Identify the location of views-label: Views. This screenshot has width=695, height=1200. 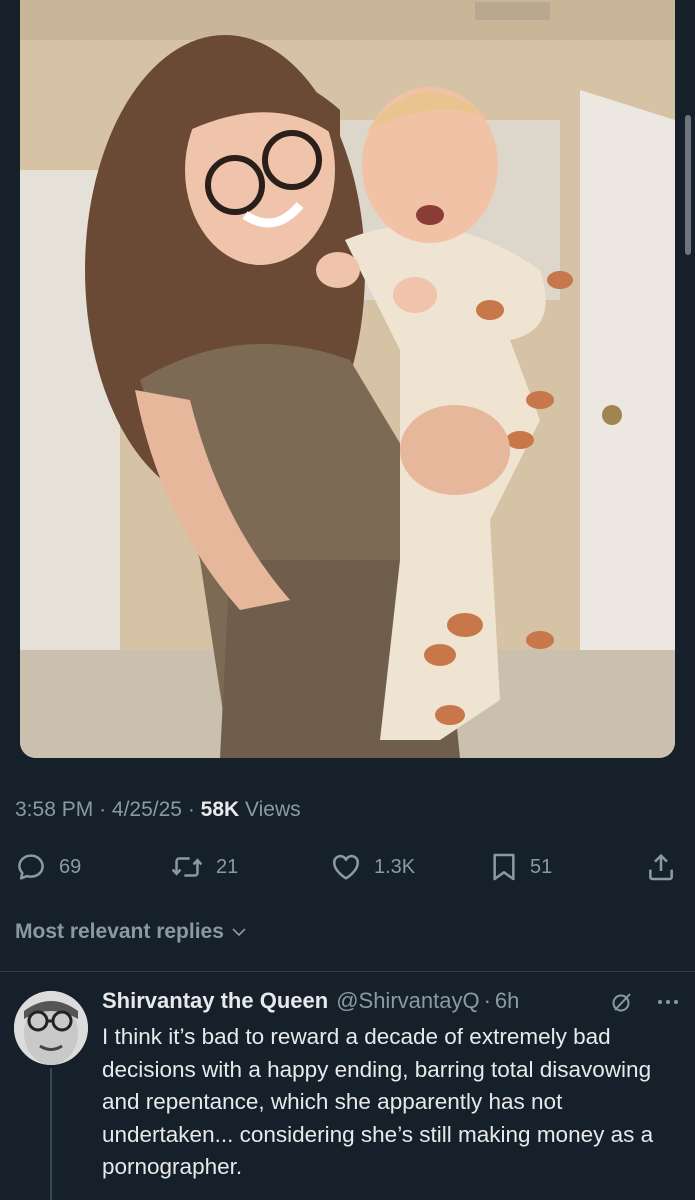
(273, 809).